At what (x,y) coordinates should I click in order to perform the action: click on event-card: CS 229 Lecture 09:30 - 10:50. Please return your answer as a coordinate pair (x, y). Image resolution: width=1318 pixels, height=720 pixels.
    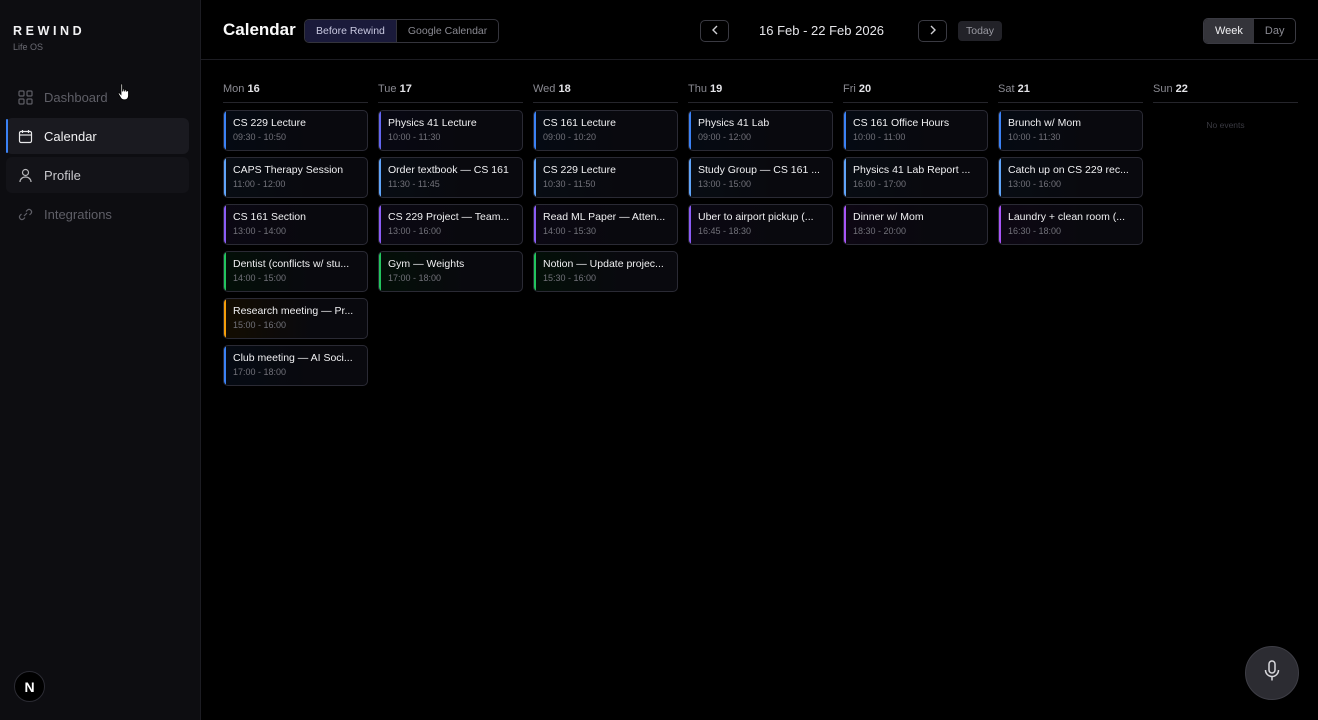
    Looking at the image, I should click on (295, 130).